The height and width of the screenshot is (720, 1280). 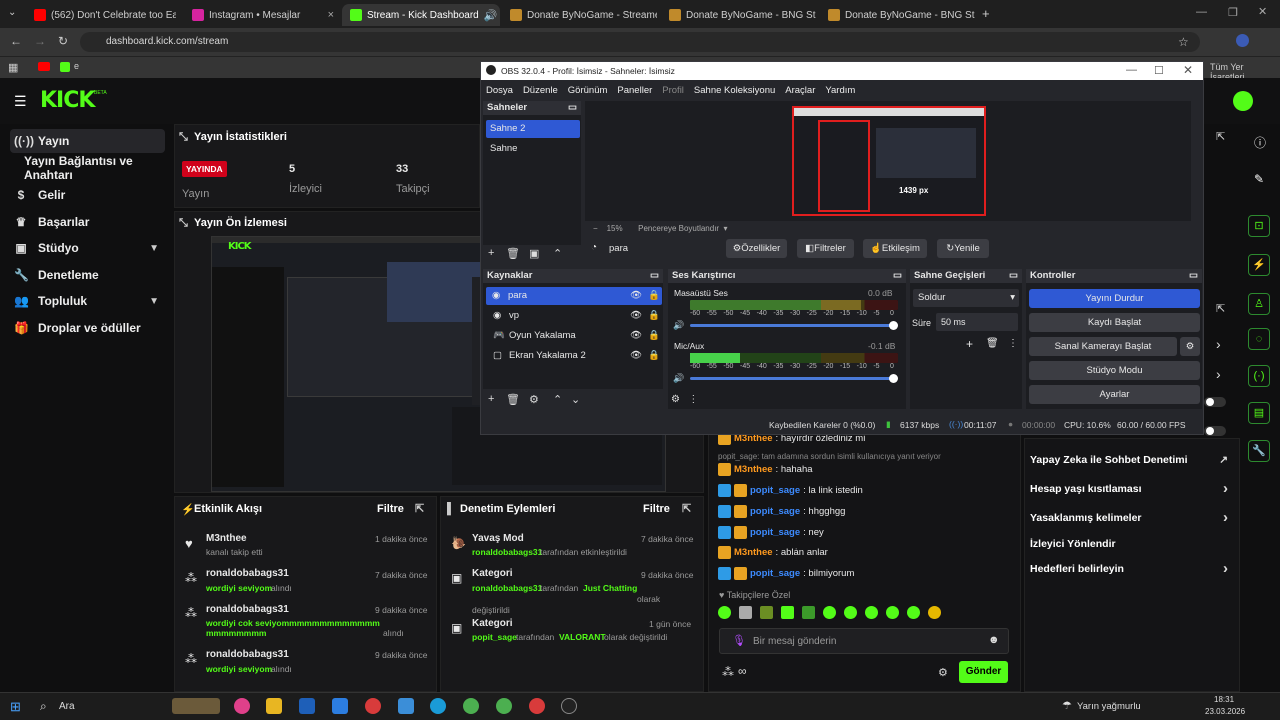 What do you see at coordinates (738, 15) in the screenshot?
I see `browser-tab-5: Donate ByNoGame - BNG Strea×` at bounding box center [738, 15].